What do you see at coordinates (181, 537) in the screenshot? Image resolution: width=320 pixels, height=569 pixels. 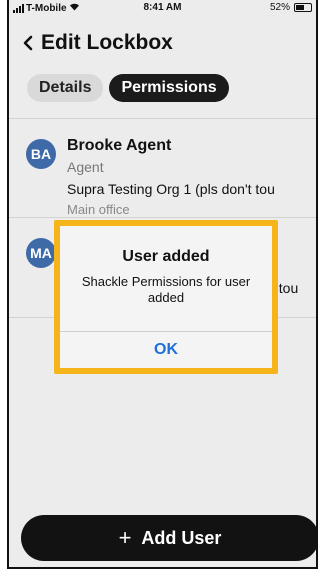 I see `add-user-label: Add User` at bounding box center [181, 537].